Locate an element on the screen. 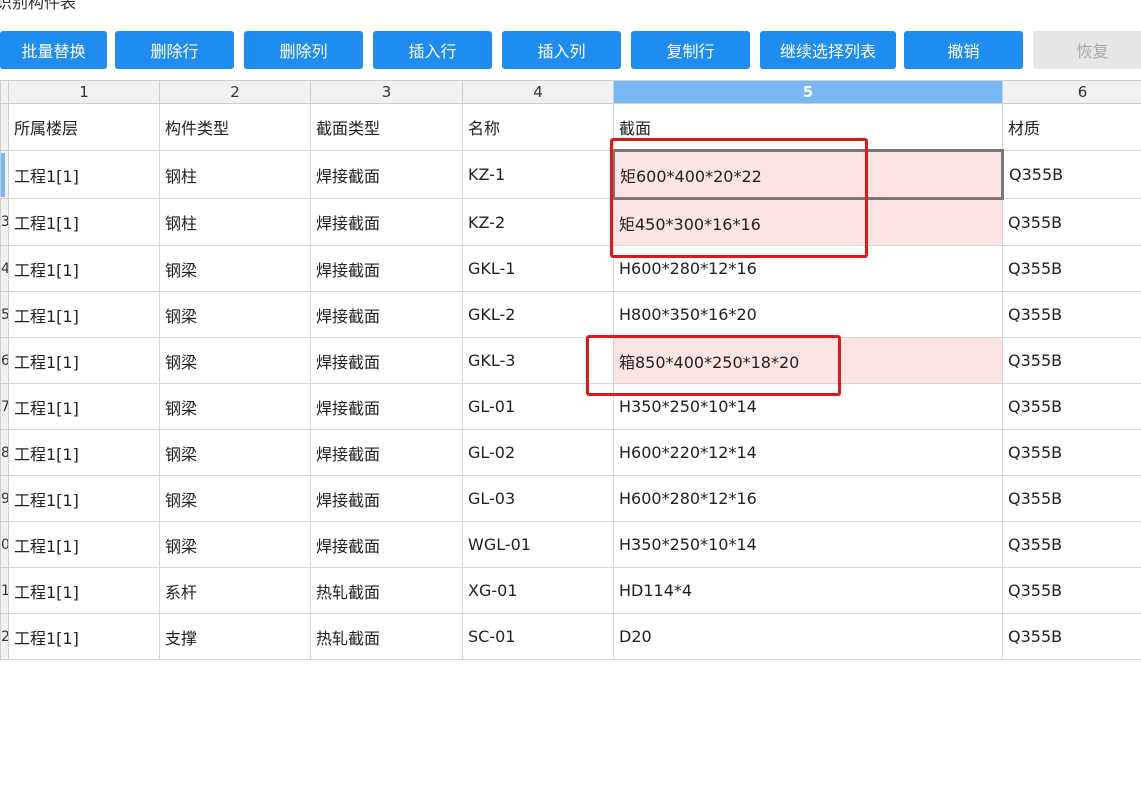 This screenshot has height=789, width=1141. insert-column-button: 插入列 is located at coordinates (561, 50).